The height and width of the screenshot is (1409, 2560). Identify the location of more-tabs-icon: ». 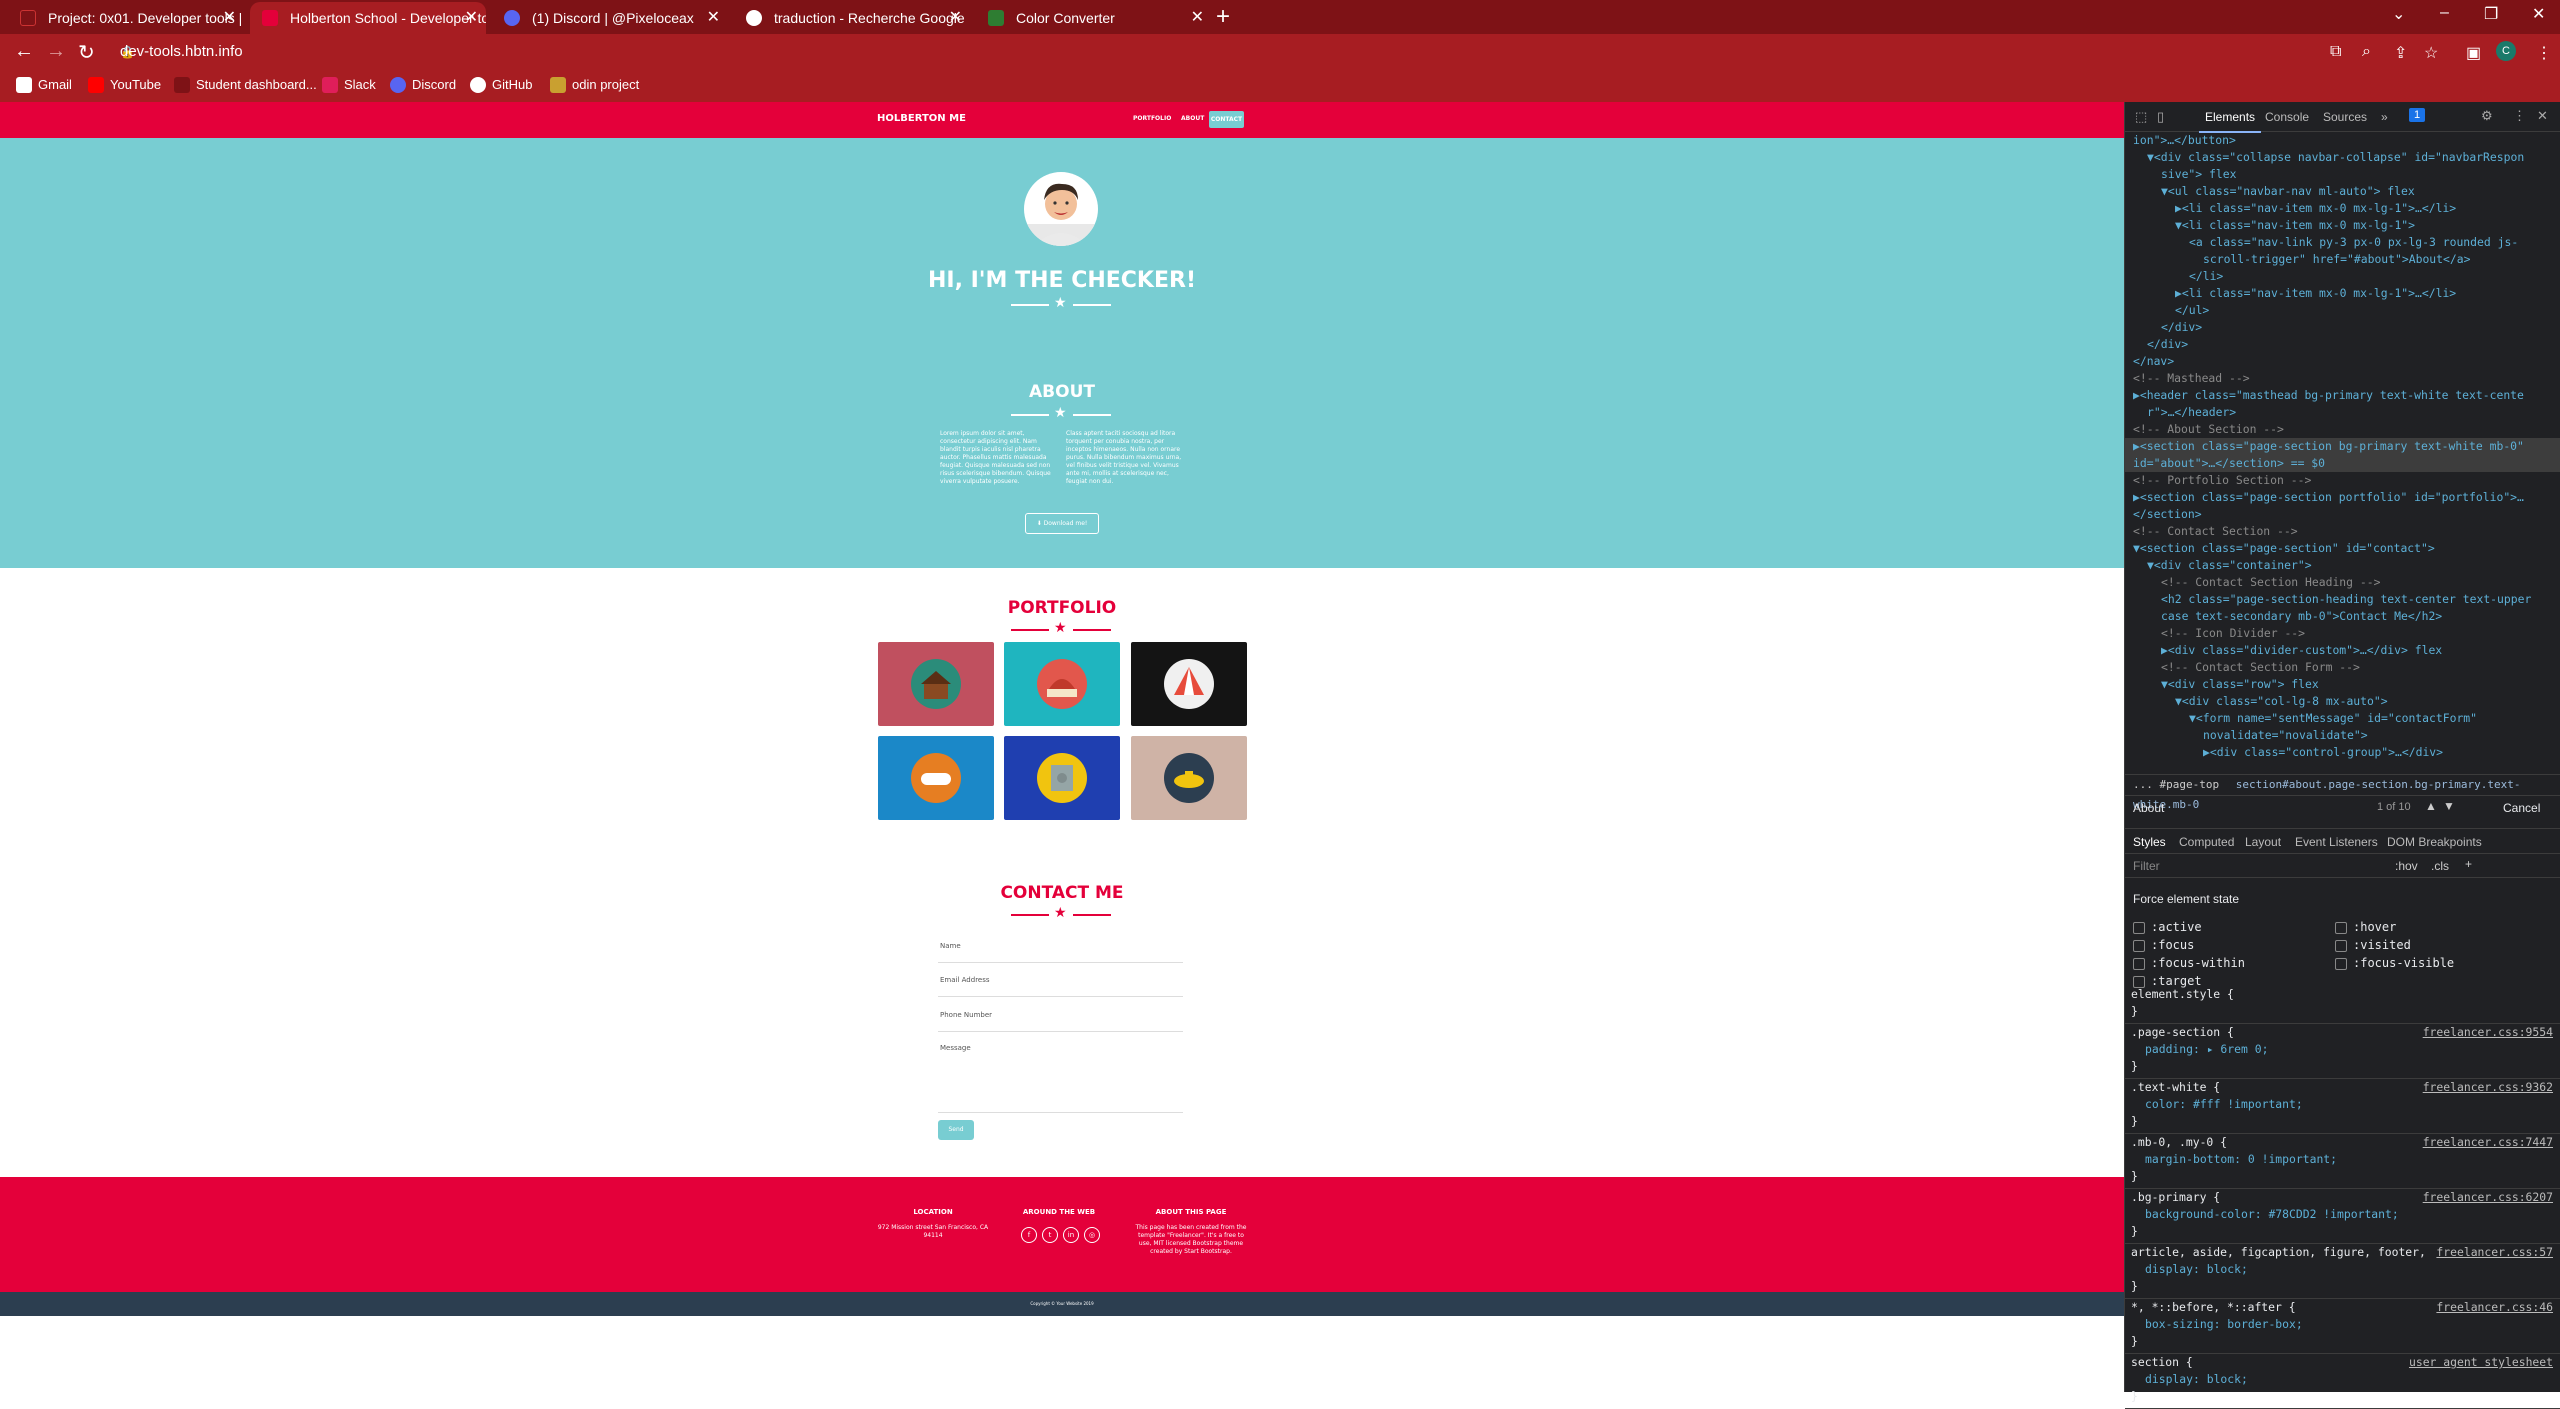
(2384, 117).